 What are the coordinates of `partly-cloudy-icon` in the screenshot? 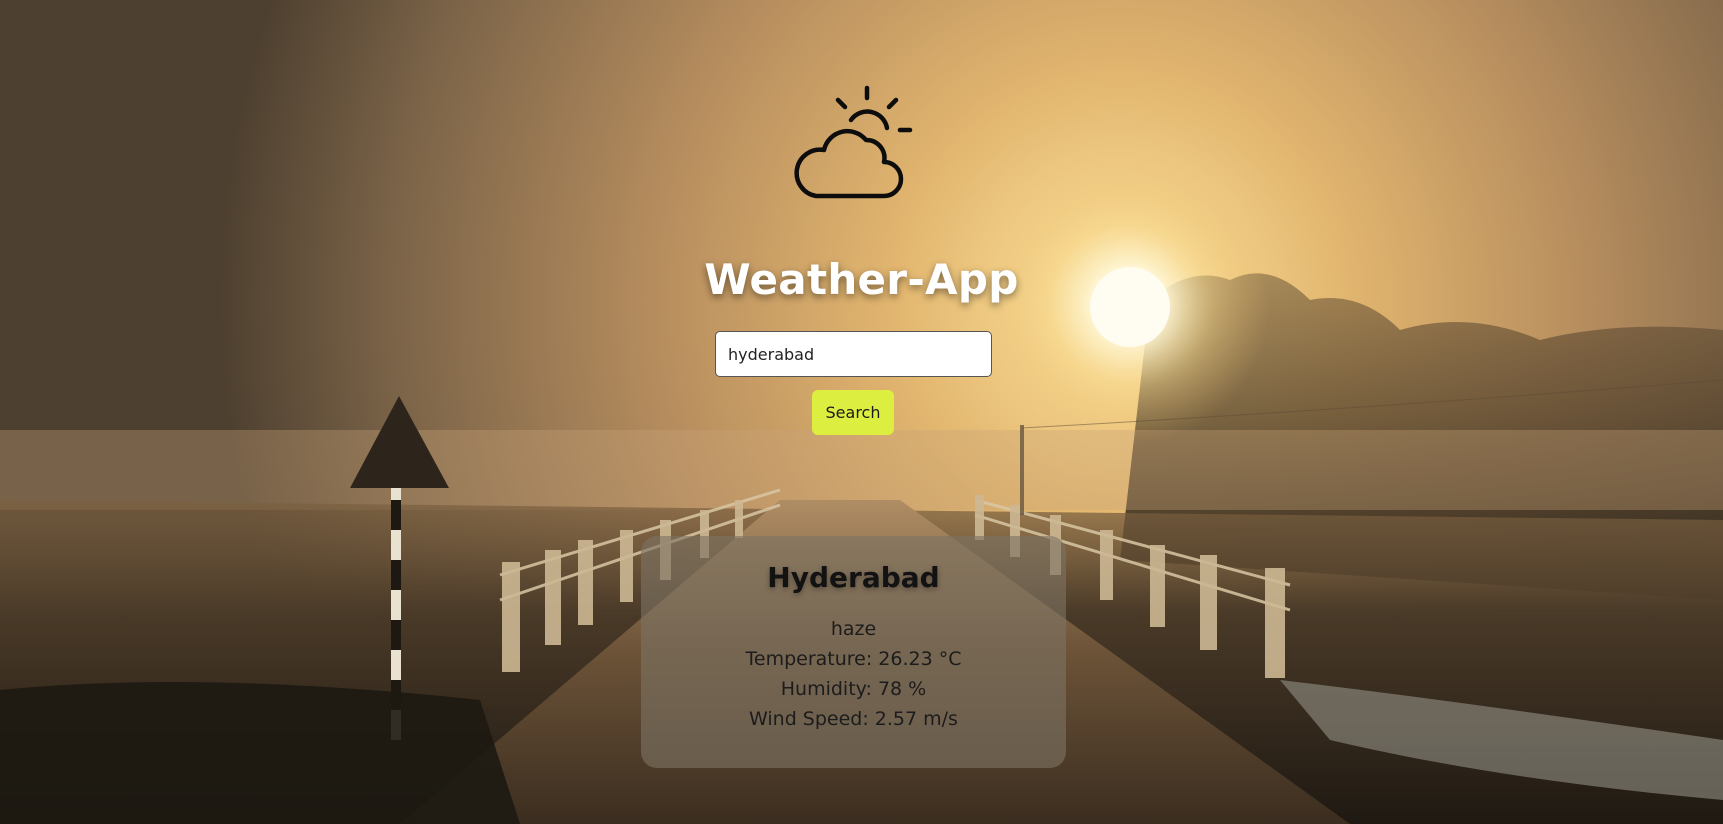 It's located at (853, 142).